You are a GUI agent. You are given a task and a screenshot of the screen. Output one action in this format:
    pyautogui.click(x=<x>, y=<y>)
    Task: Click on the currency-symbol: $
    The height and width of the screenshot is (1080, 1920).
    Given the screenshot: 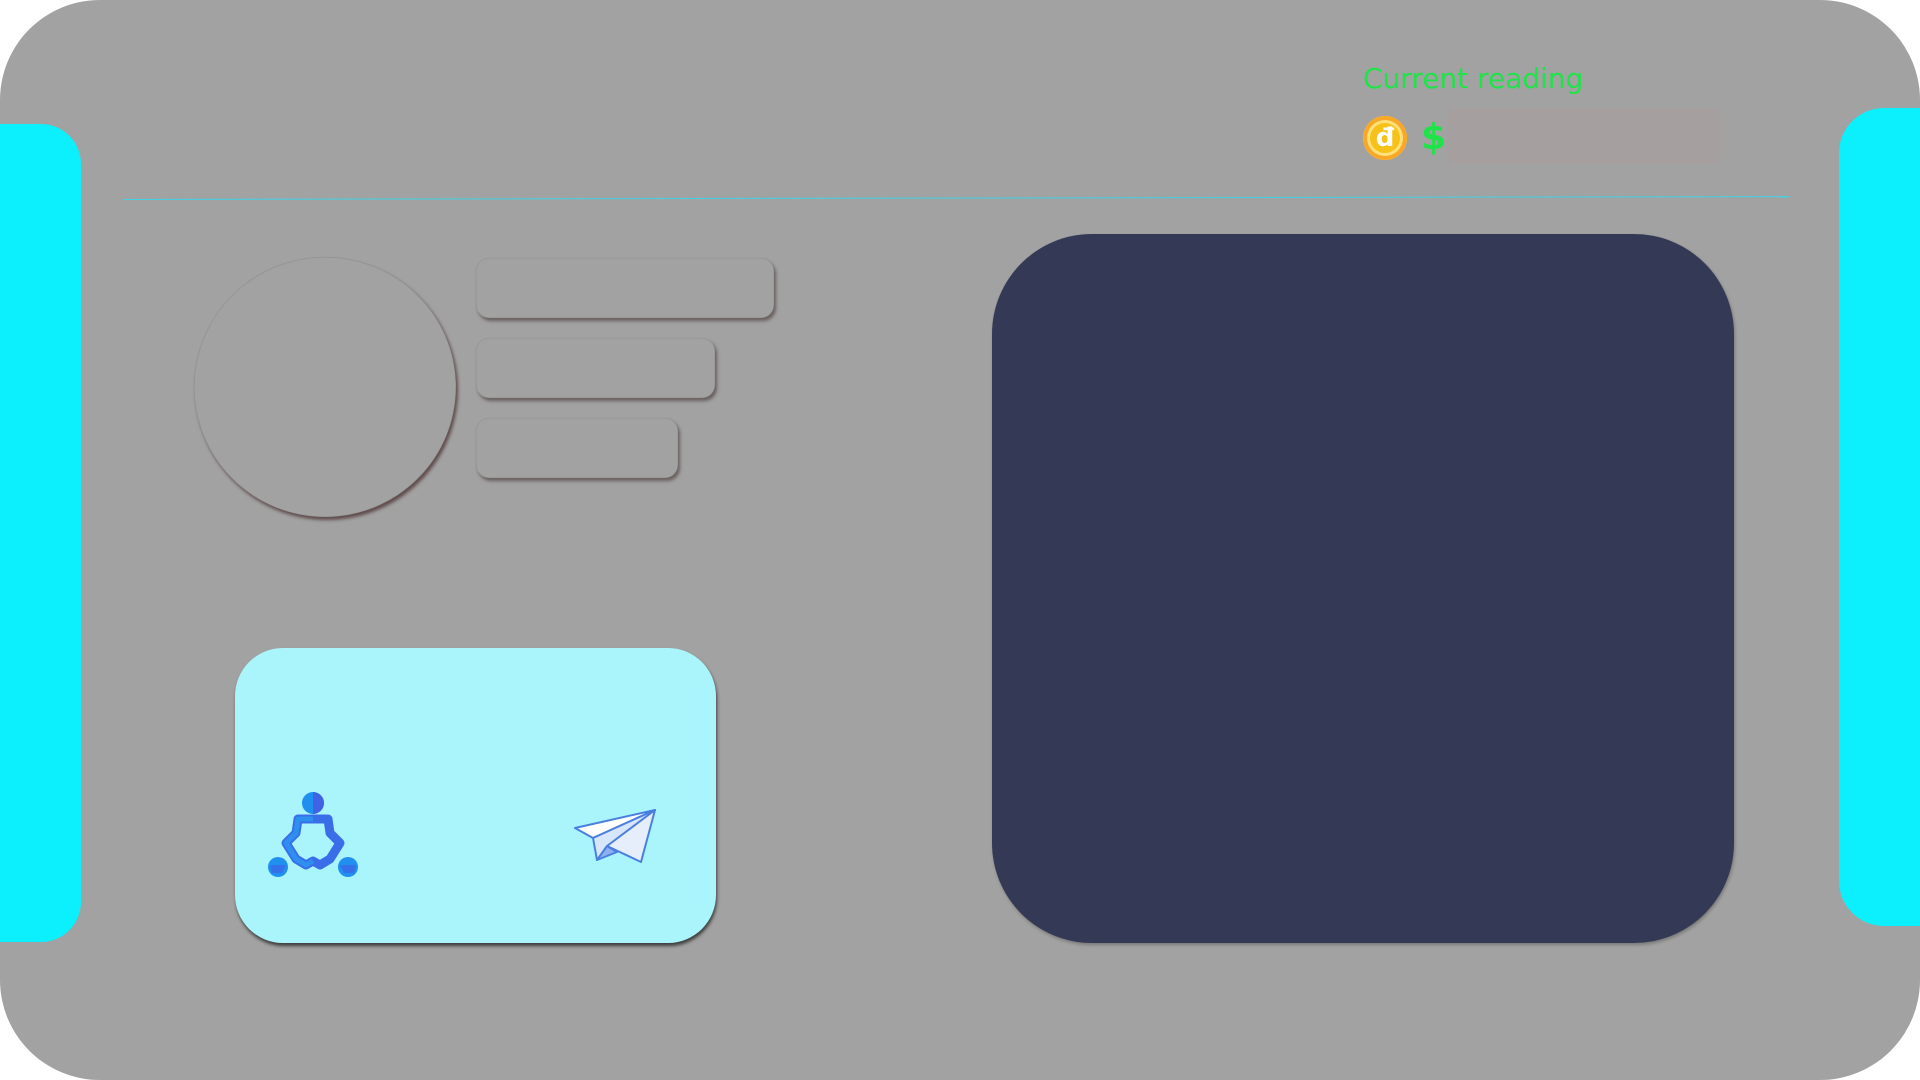 What is the action you would take?
    pyautogui.click(x=1434, y=137)
    